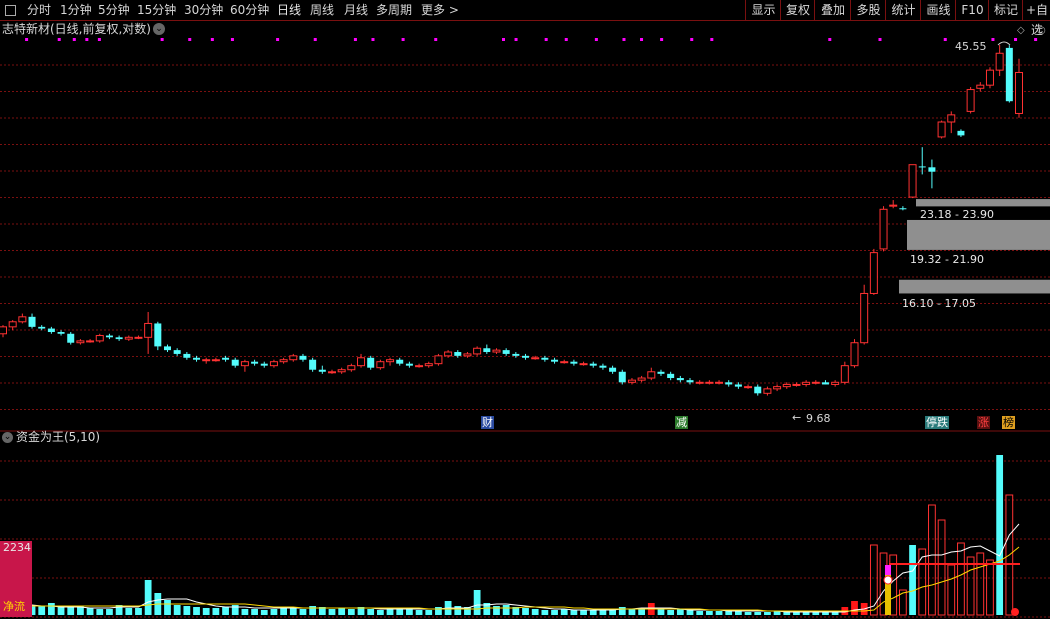  Describe the element at coordinates (939, 303) in the screenshot. I see `gap-zone-label: 16.10 - 17.05` at that location.